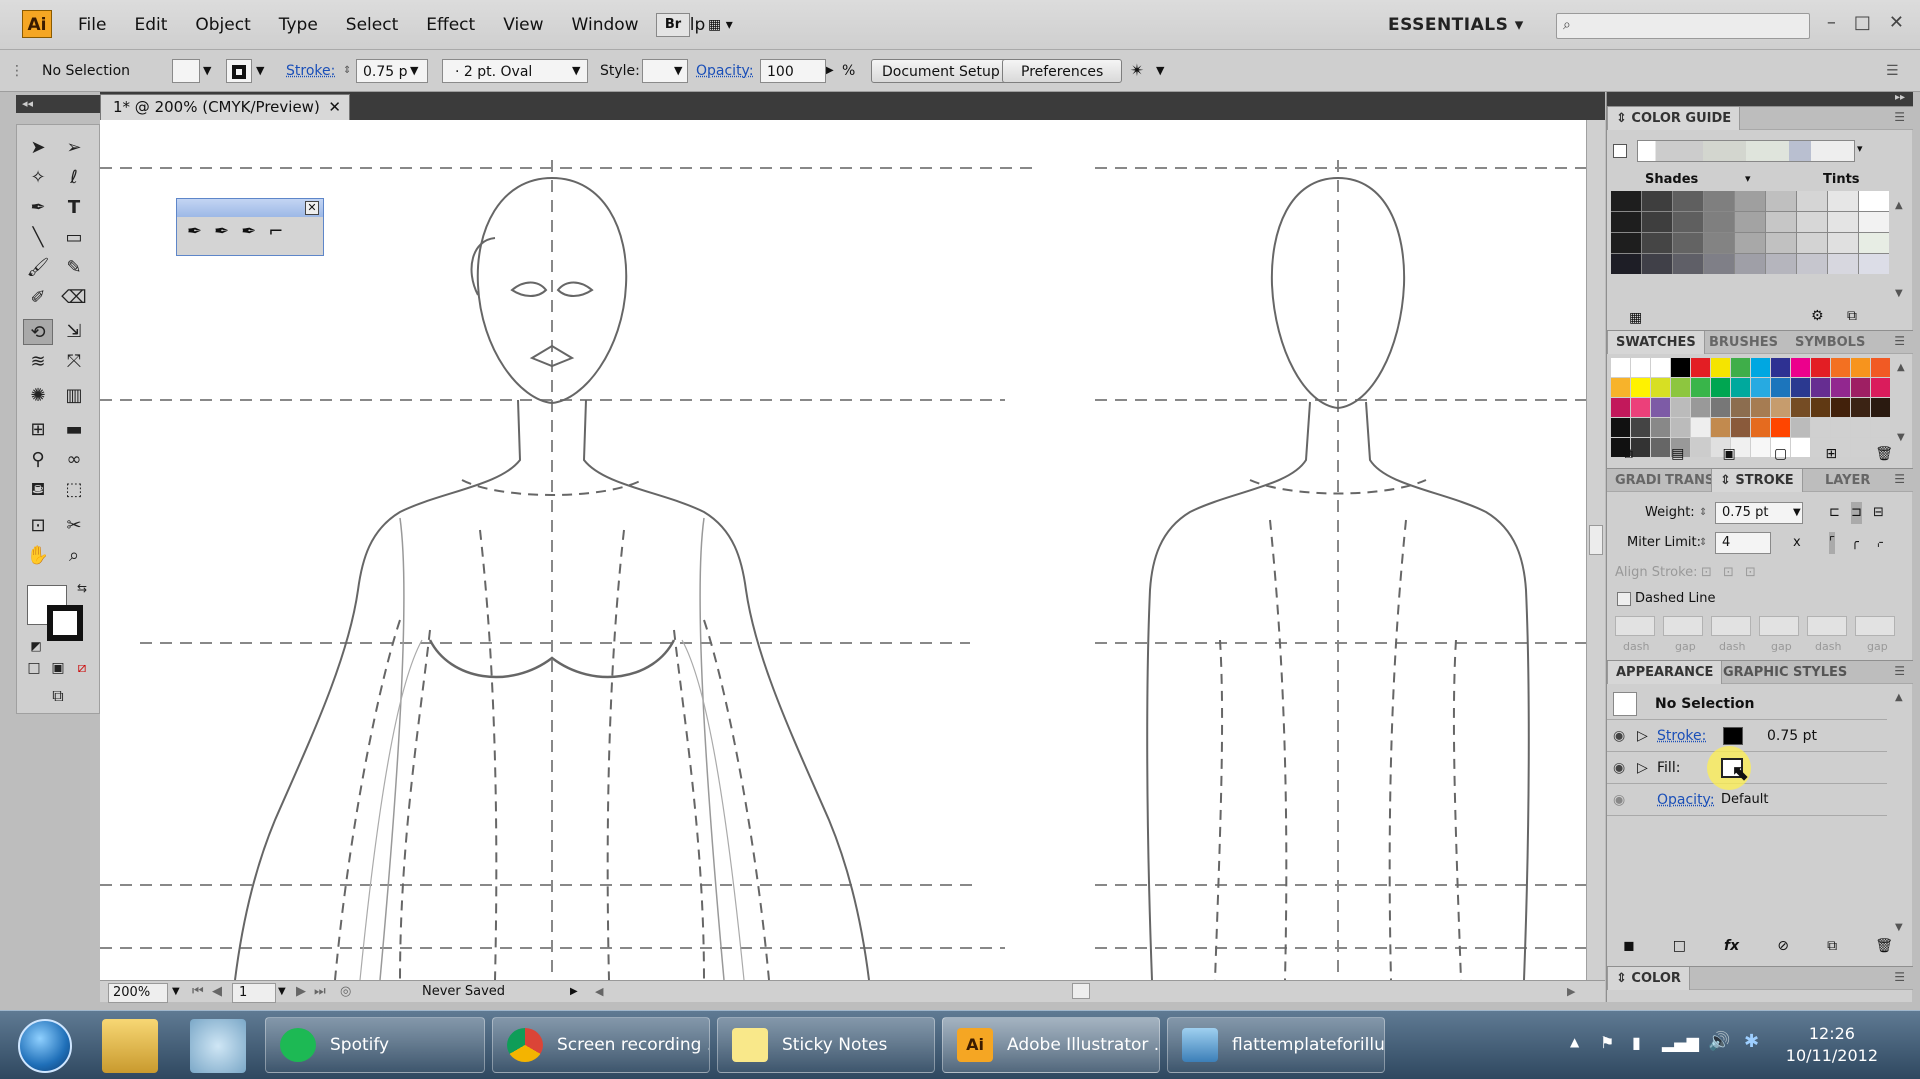 This screenshot has width=1920, height=1079. Describe the element at coordinates (1683, 26) in the screenshot. I see `help-search-input: ⌕` at that location.